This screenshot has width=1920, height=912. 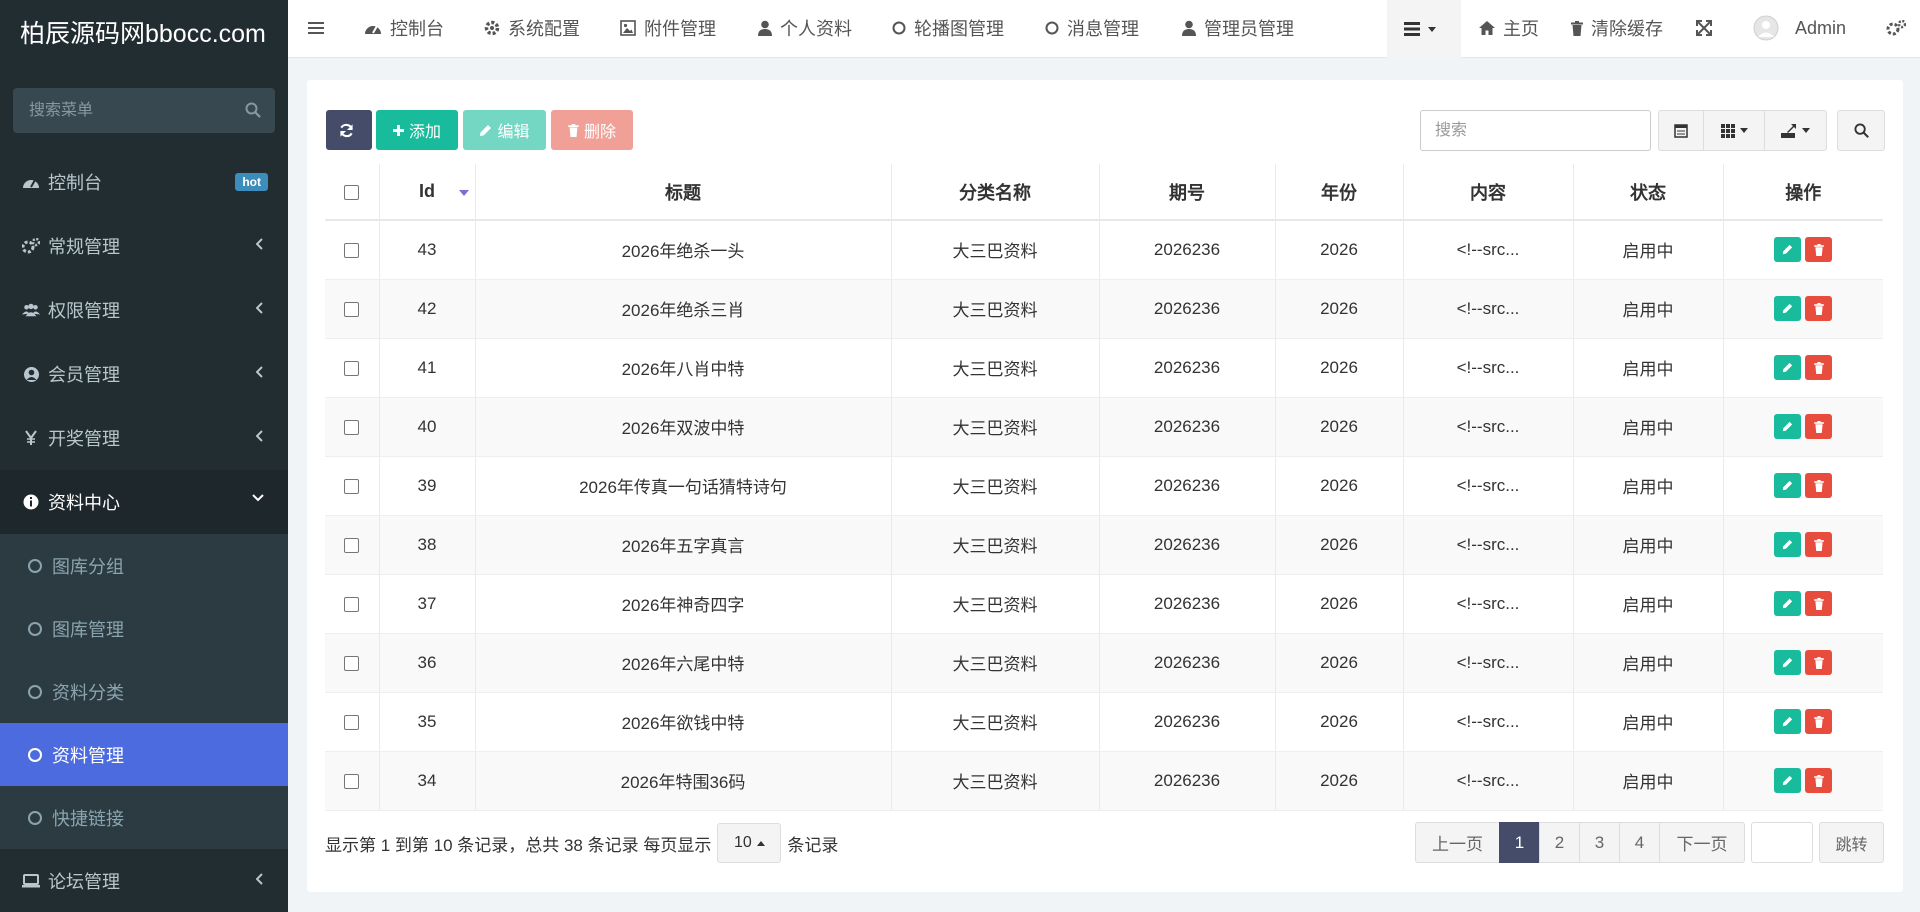 I want to click on select-all-checkbox, so click(x=352, y=192).